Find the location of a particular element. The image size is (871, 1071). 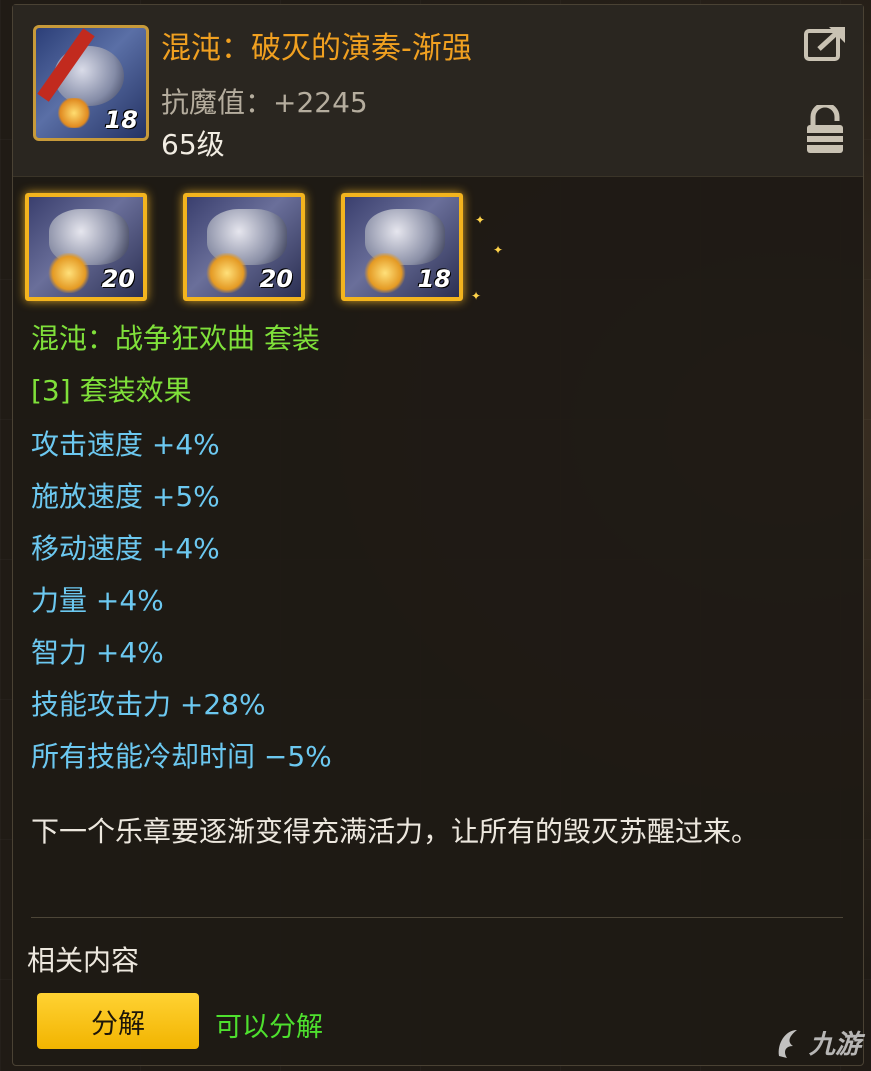

decompose-button: 分解 is located at coordinates (118, 1021).